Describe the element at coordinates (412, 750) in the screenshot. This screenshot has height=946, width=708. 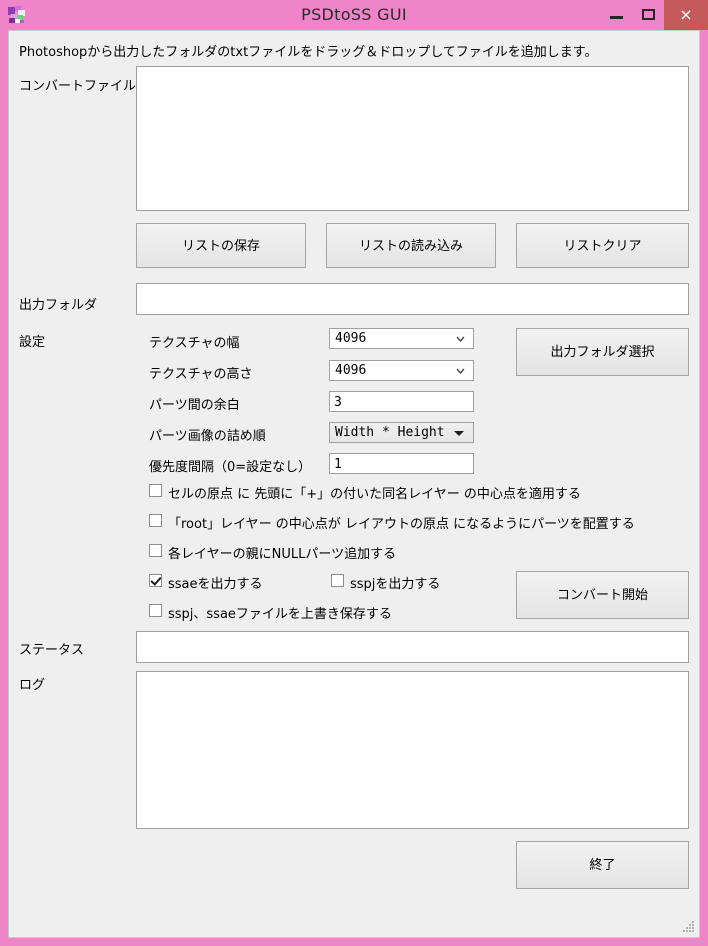
I see `log-textarea` at that location.